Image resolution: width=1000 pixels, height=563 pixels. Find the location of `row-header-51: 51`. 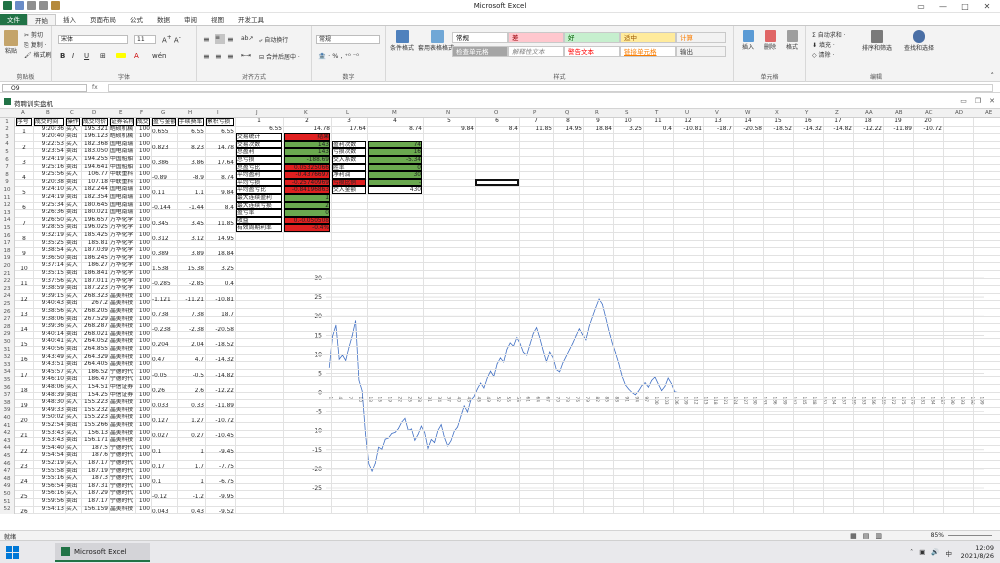

row-header-51: 51 is located at coordinates (7, 502).